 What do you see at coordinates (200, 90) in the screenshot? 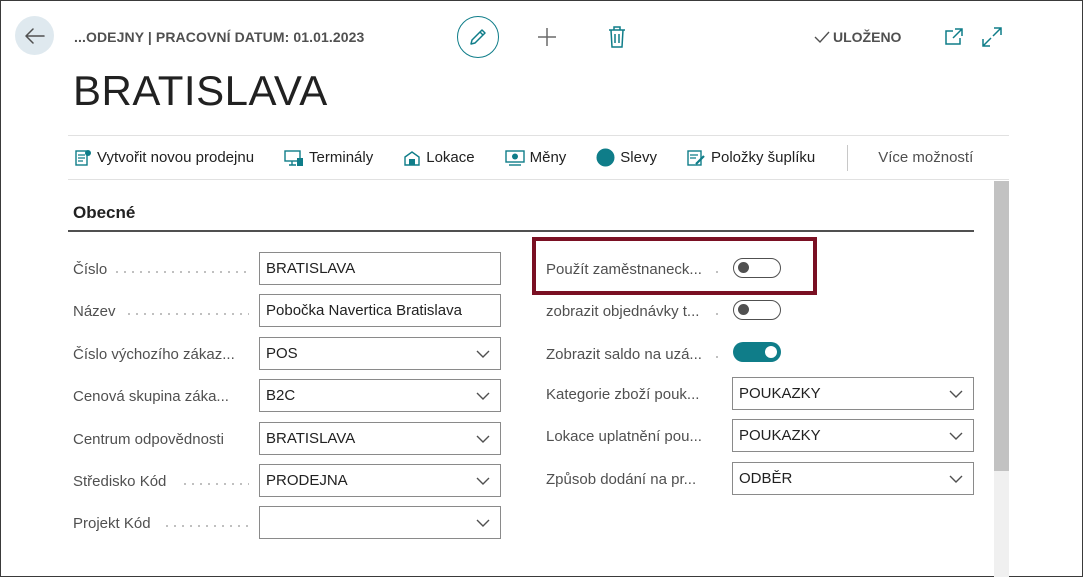
I see `page-title: BRATISLAVA` at bounding box center [200, 90].